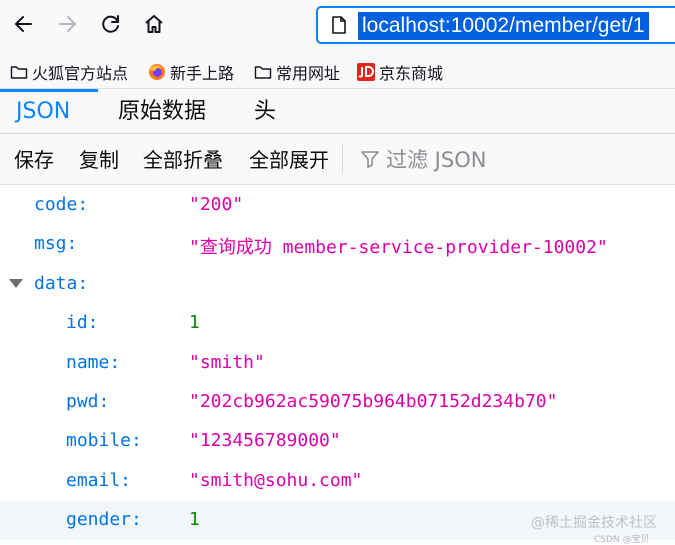  What do you see at coordinates (56, 243) in the screenshot?
I see `json-key: msg:` at bounding box center [56, 243].